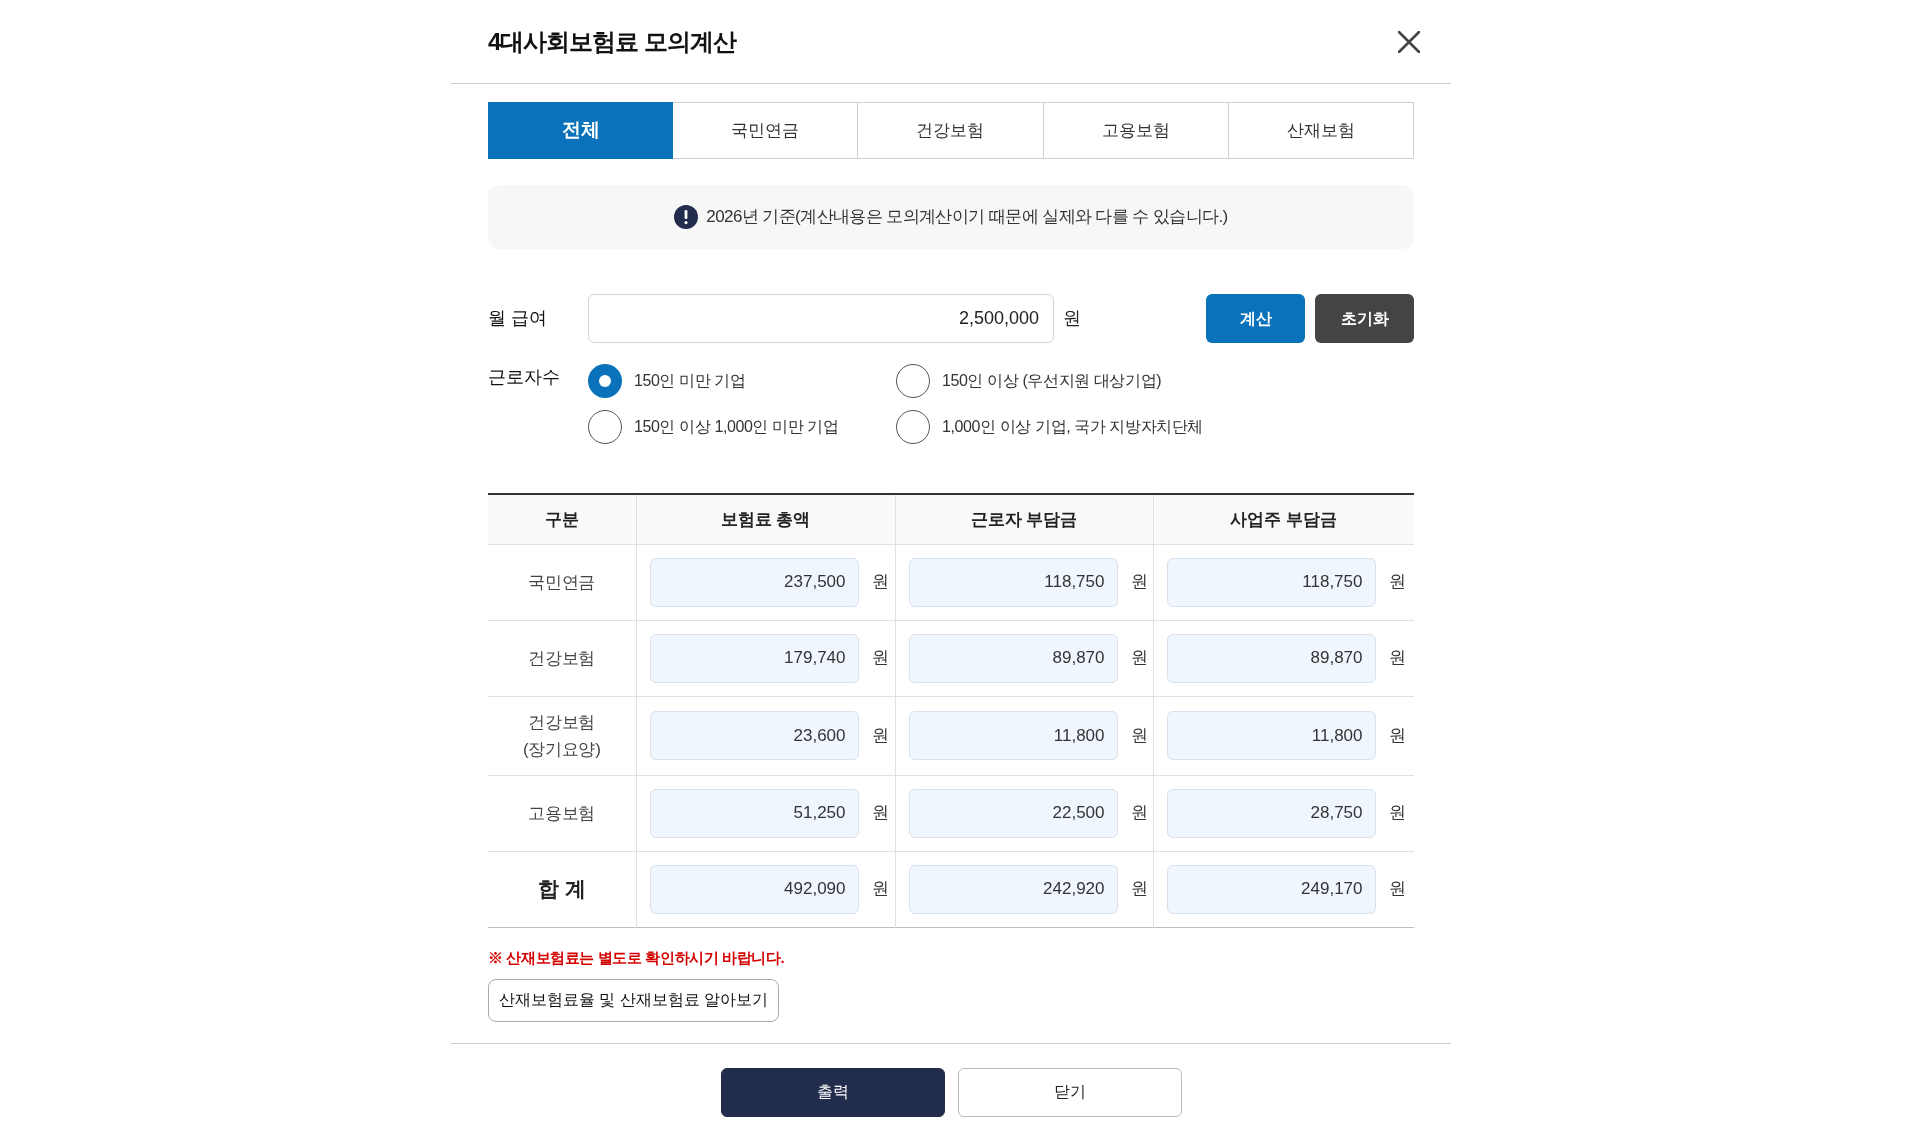 Image resolution: width=1920 pixels, height=1141 pixels. Describe the element at coordinates (754, 735) in the screenshot. I see `amount-field: 23,600` at that location.